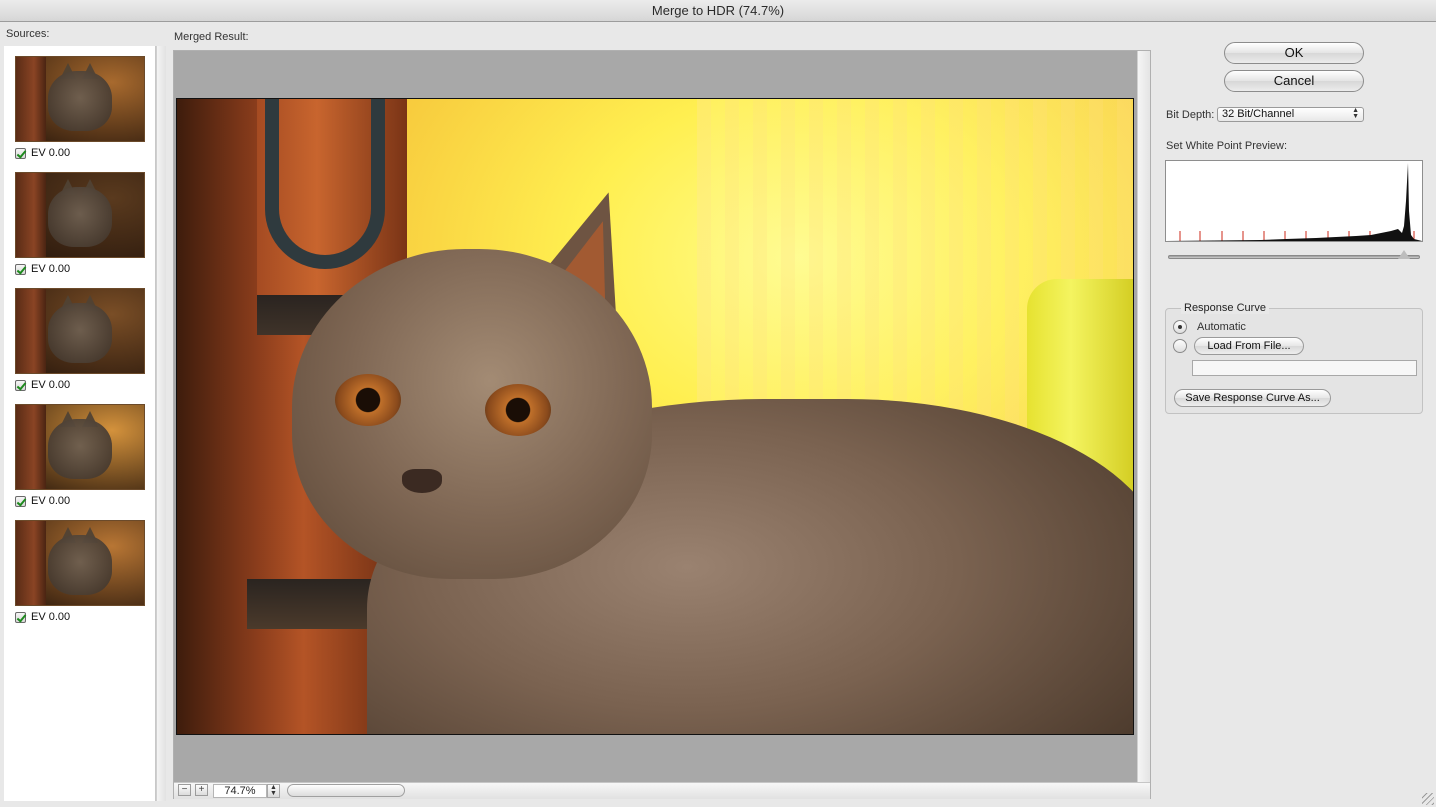 Image resolution: width=1436 pixels, height=807 pixels. What do you see at coordinates (1180, 327) in the screenshot?
I see `automatic-radio` at bounding box center [1180, 327].